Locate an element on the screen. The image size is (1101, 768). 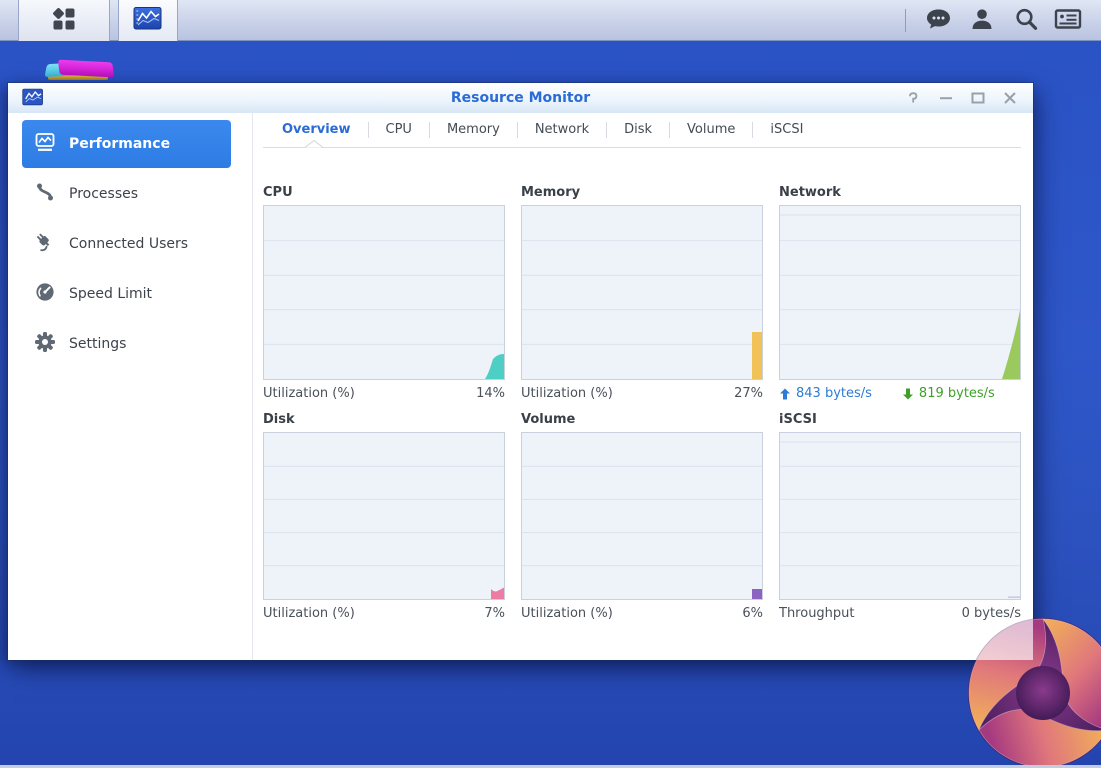
network-upload-stat: 843 bytes/s is located at coordinates (825, 393).